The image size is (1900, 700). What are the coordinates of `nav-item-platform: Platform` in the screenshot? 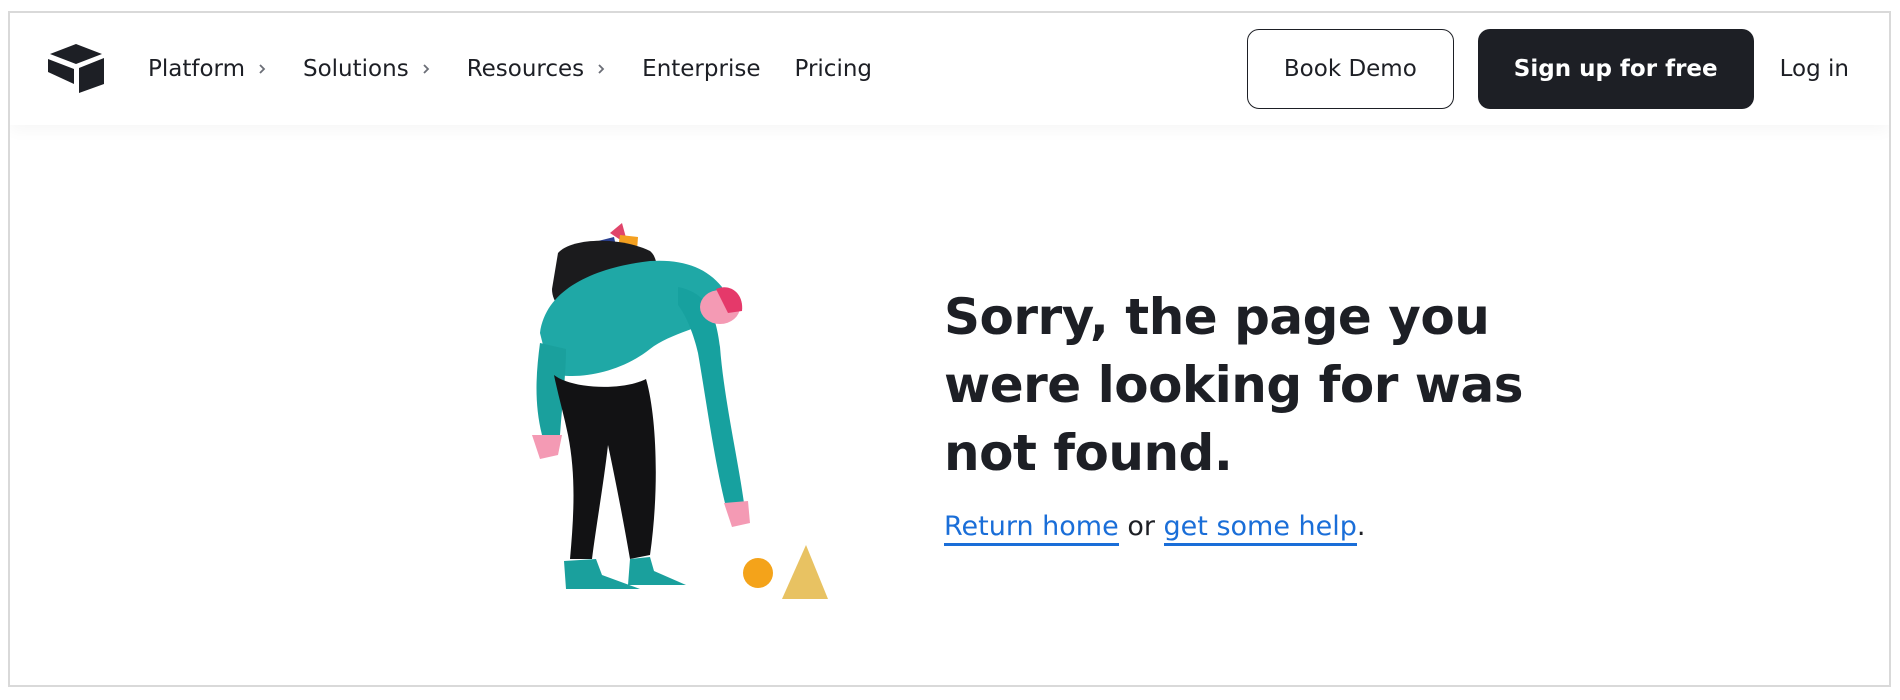 It's located at (208, 69).